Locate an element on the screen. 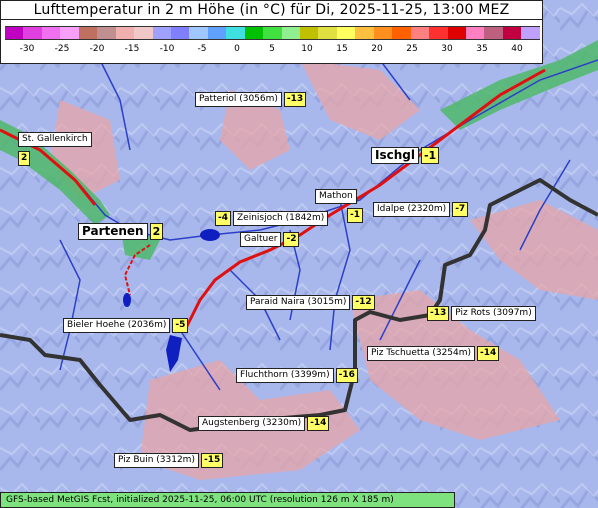  legend-tick: -15 is located at coordinates (132, 49).